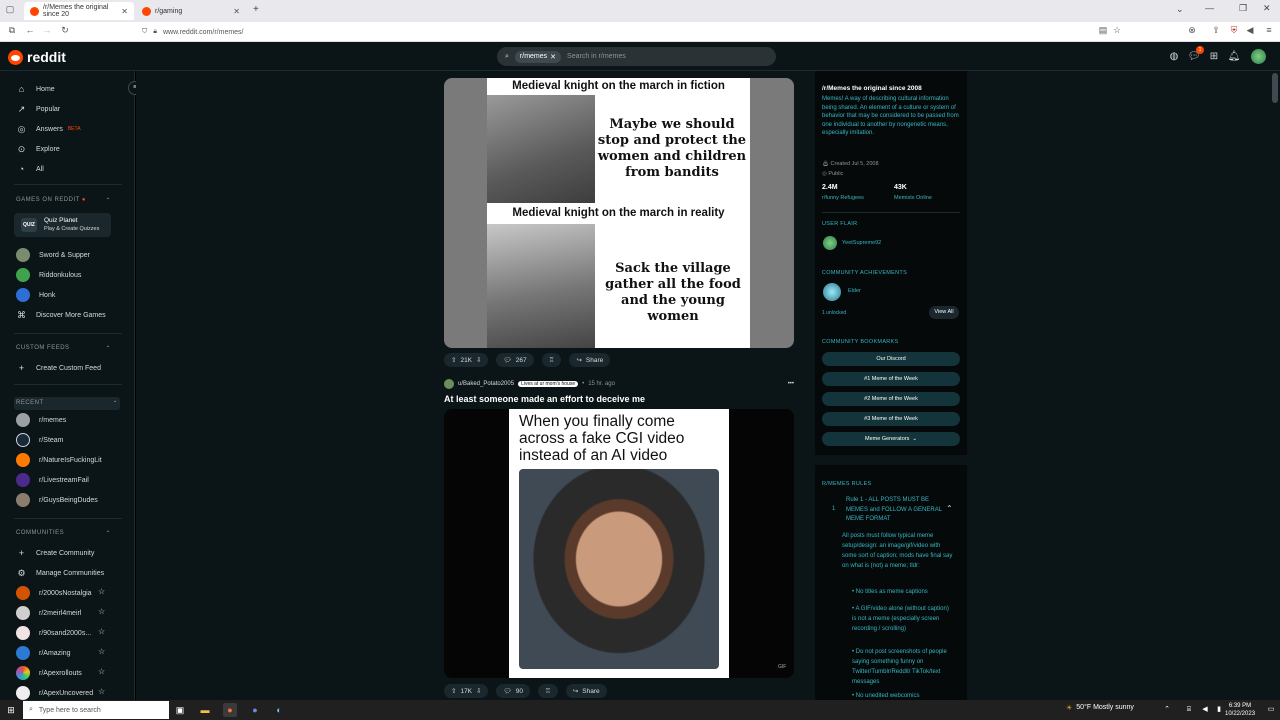 This screenshot has width=1280, height=720. What do you see at coordinates (1234, 56) in the screenshot?
I see `notification-icon: 🔔︎` at bounding box center [1234, 56].